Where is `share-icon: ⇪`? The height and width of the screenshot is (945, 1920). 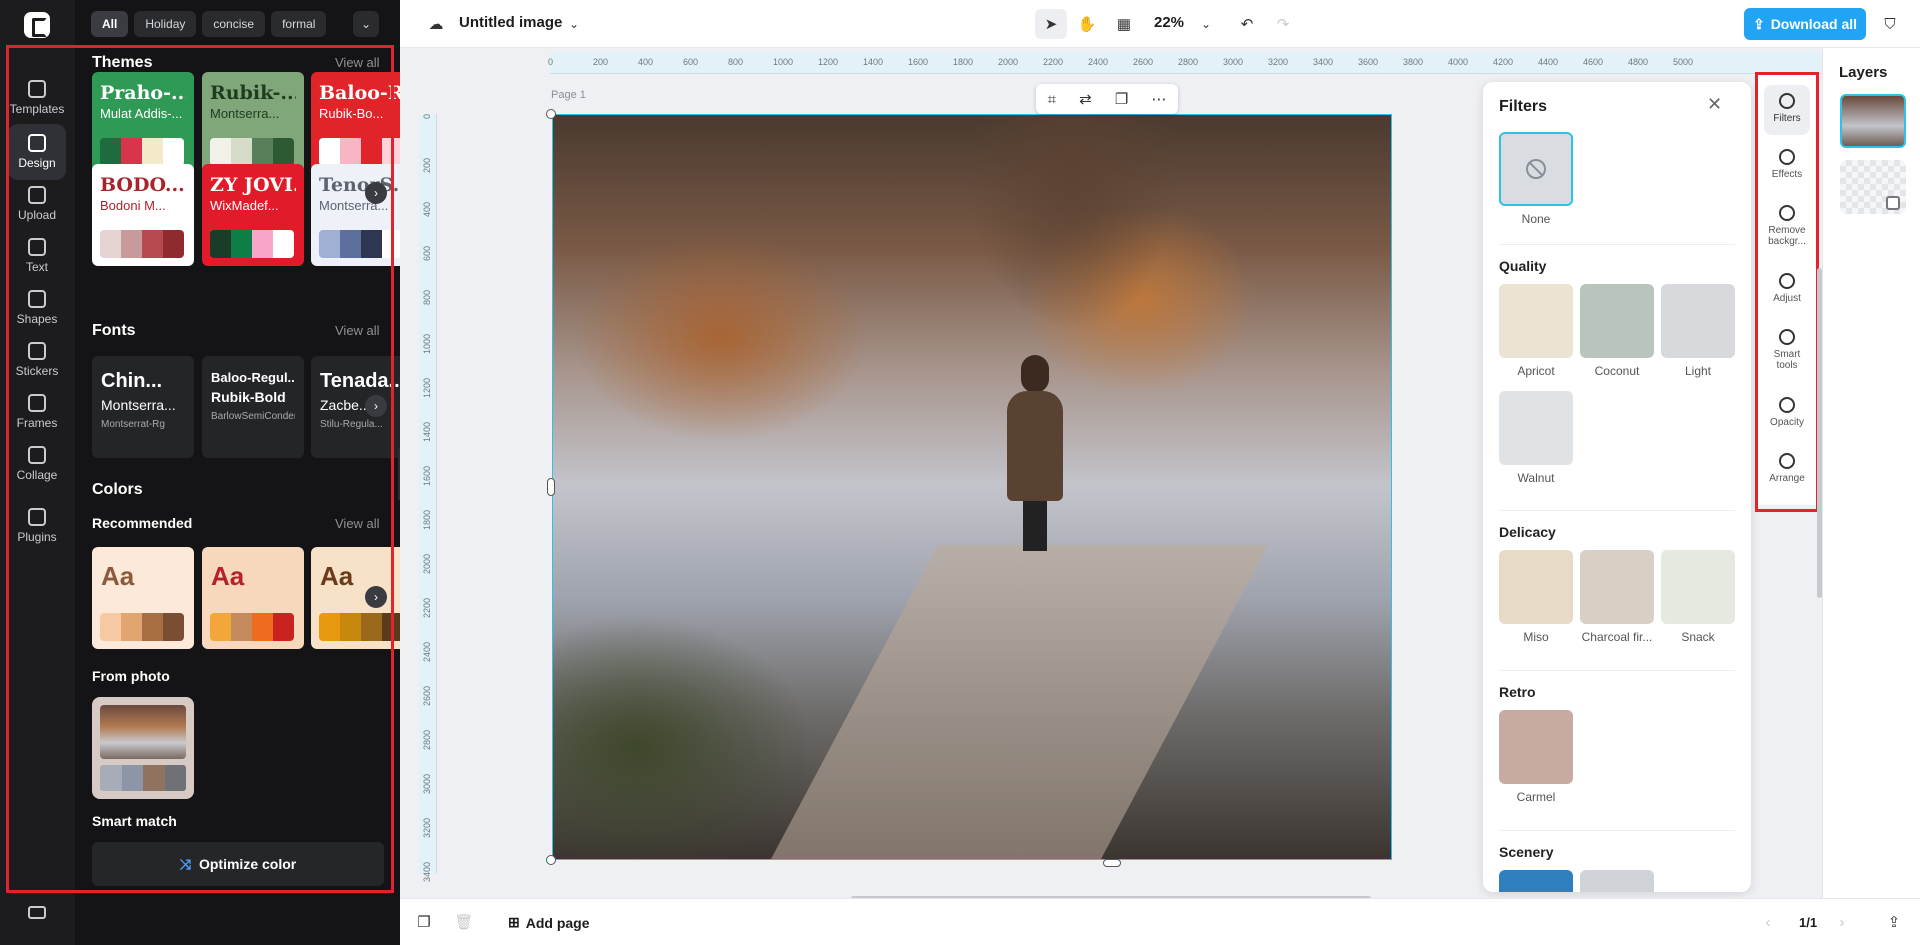 share-icon: ⇪ is located at coordinates (1894, 922).